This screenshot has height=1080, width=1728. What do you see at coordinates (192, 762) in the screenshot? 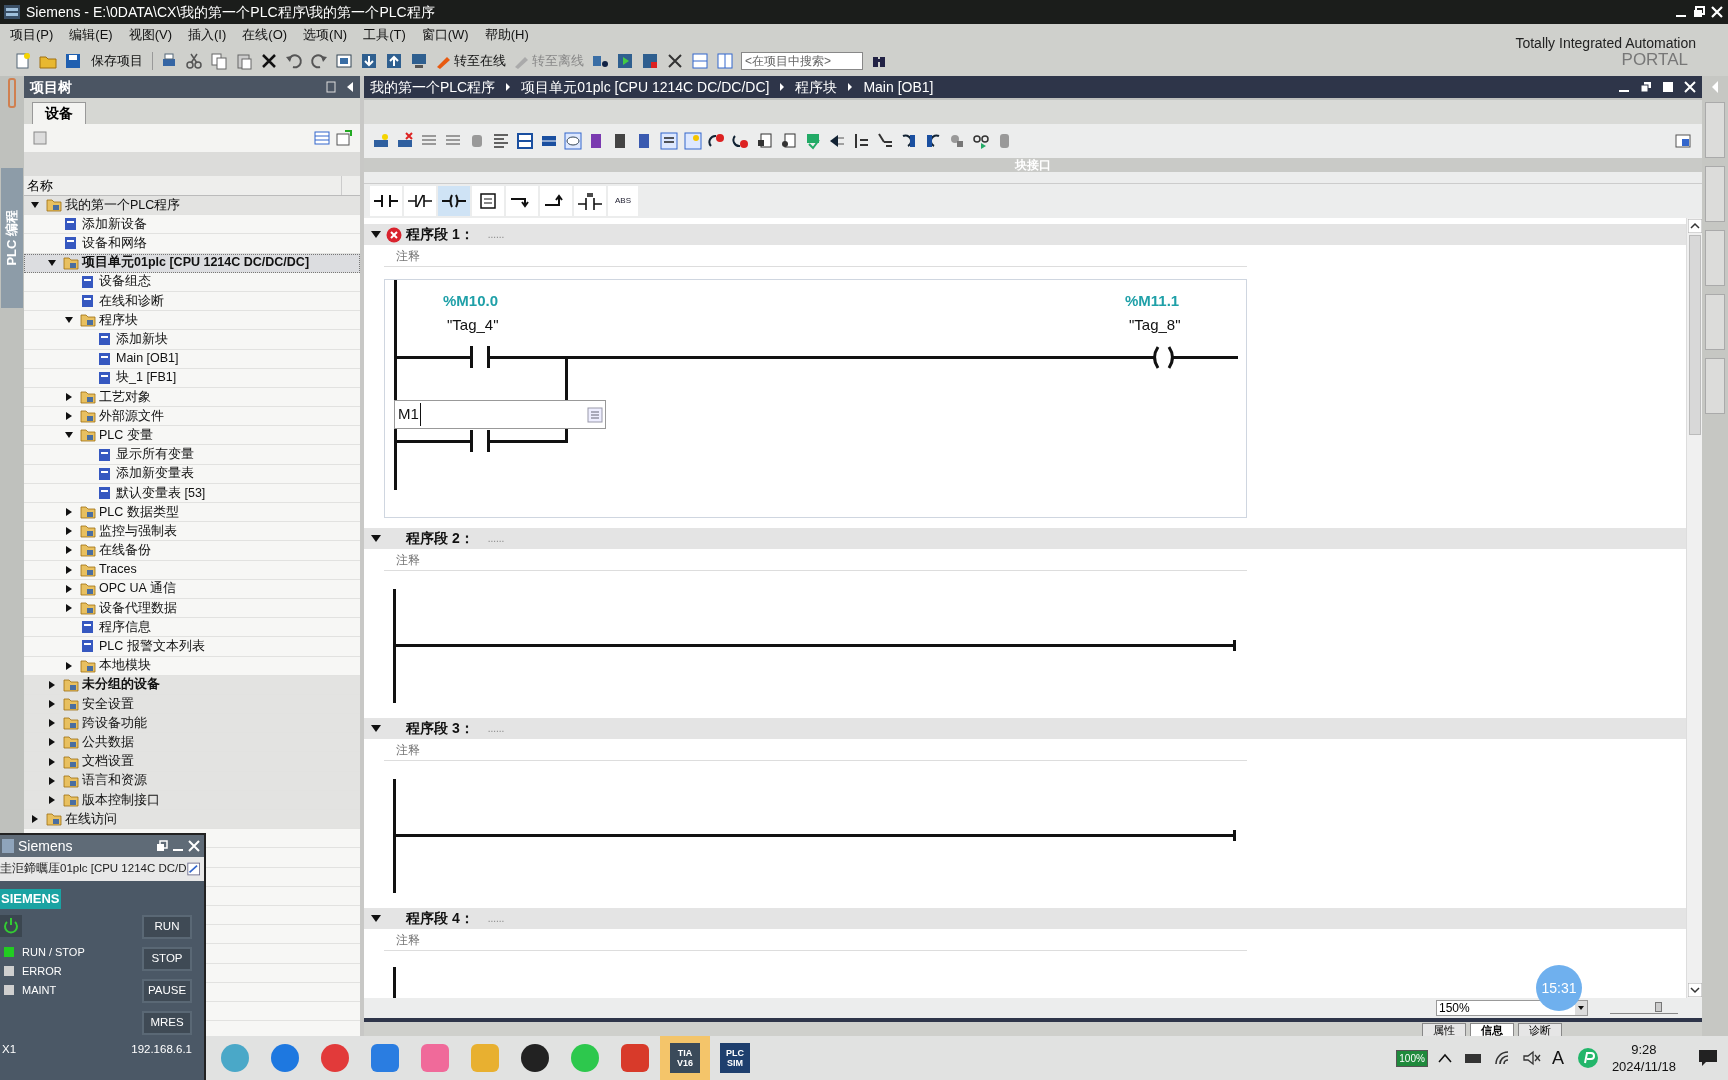
I see `tree-item: 文档设置` at bounding box center [192, 762].